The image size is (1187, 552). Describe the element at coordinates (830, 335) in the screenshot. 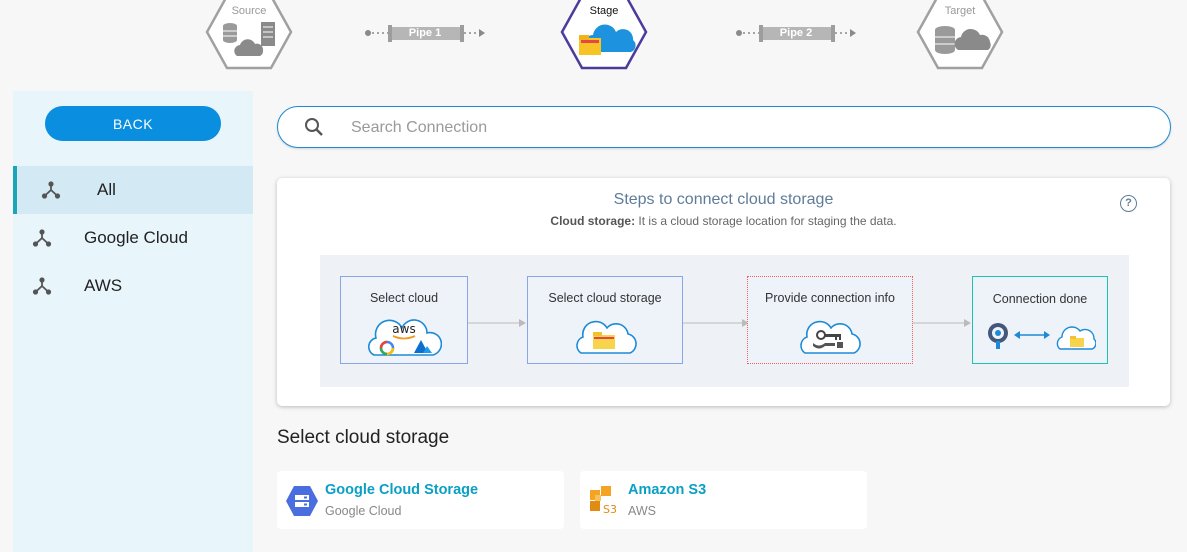

I see `cloud-key-icon` at that location.